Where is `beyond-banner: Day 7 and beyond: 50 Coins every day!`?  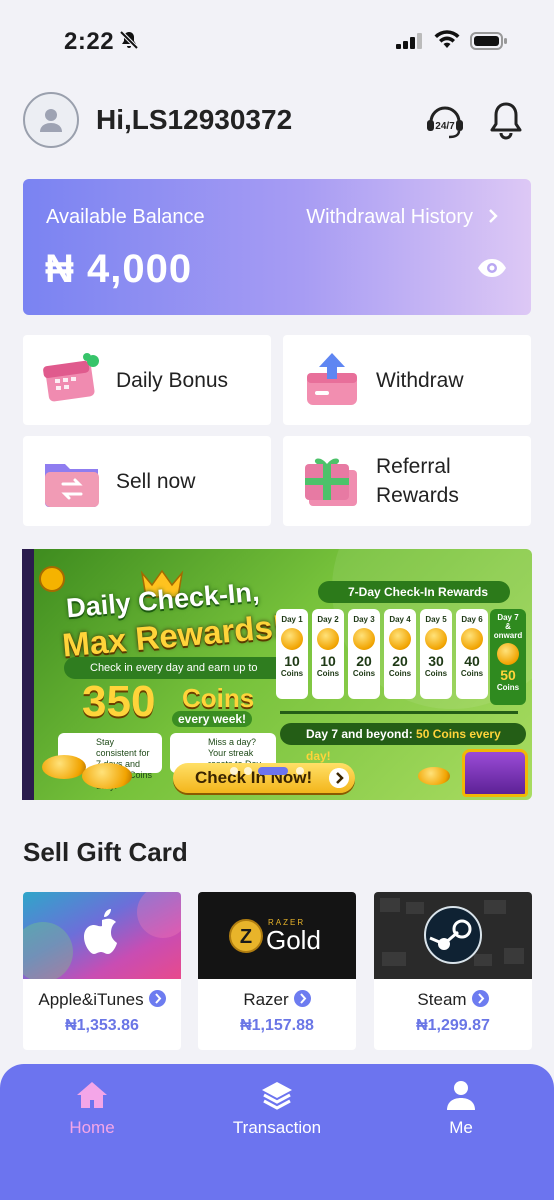
beyond-banner: Day 7 and beyond: 50 Coins every day! is located at coordinates (403, 743).